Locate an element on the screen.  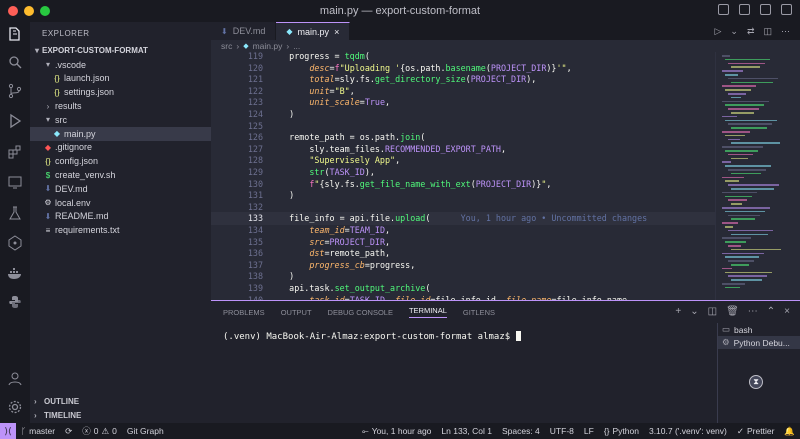
accounts-icon is located at coordinates (15, 378).